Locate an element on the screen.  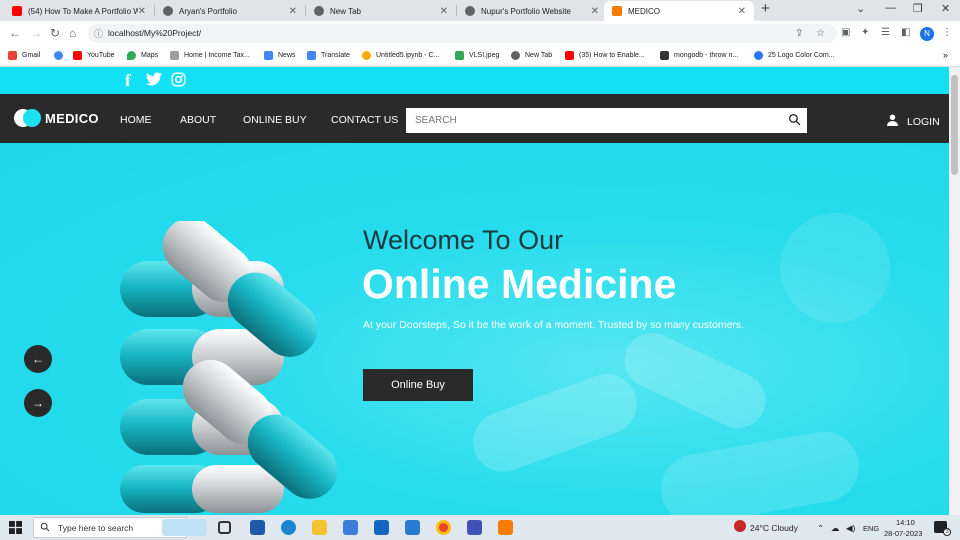
menu-icon: ⋮ is located at coordinates (947, 32).